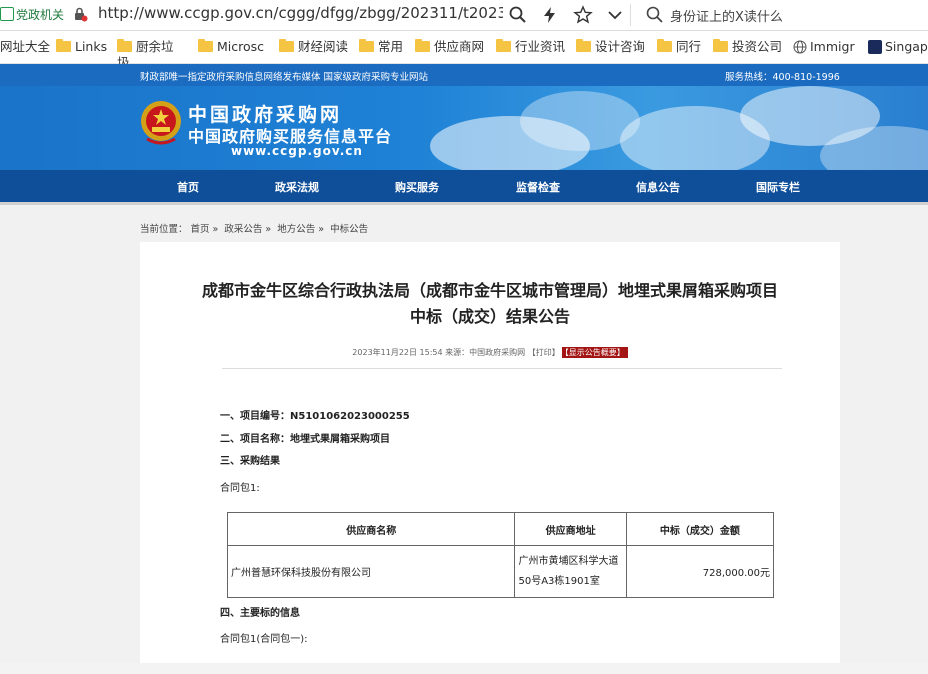 The width and height of the screenshot is (928, 674). I want to click on insecure-lock-icon, so click(80, 14).